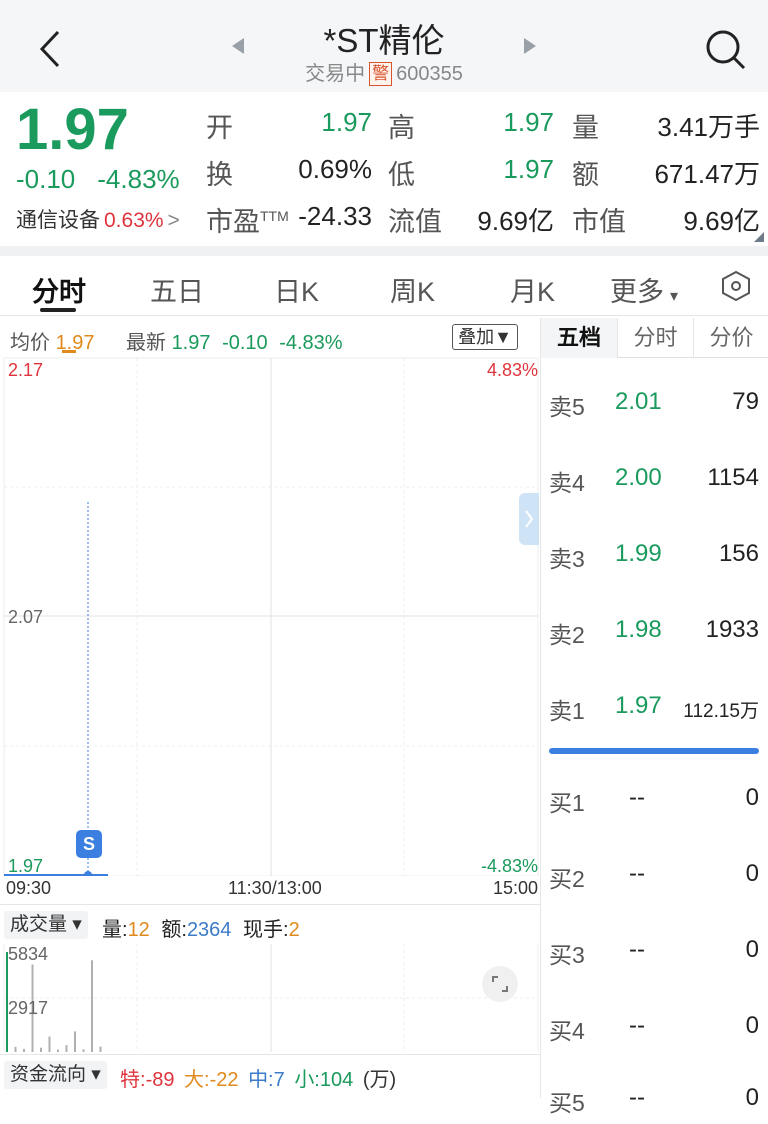 Image resolution: width=768 pixels, height=1124 pixels. What do you see at coordinates (261, 1080) in the screenshot?
I see `flow-medium-label: 中:` at bounding box center [261, 1080].